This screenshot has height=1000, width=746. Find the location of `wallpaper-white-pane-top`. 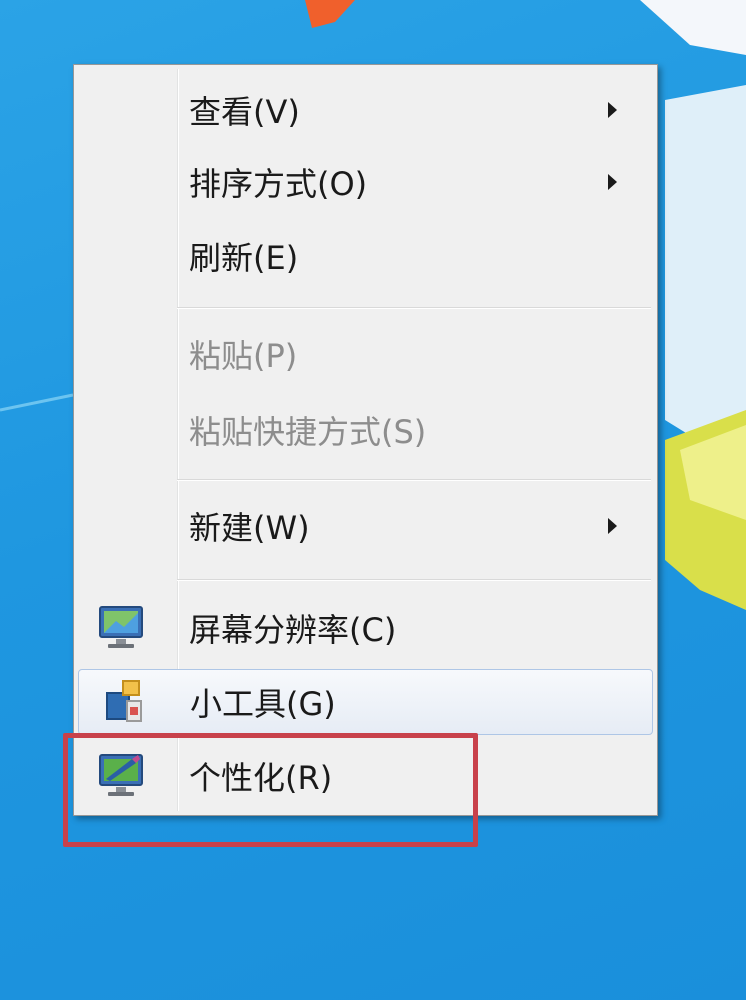

wallpaper-white-pane-top is located at coordinates (693, 27).